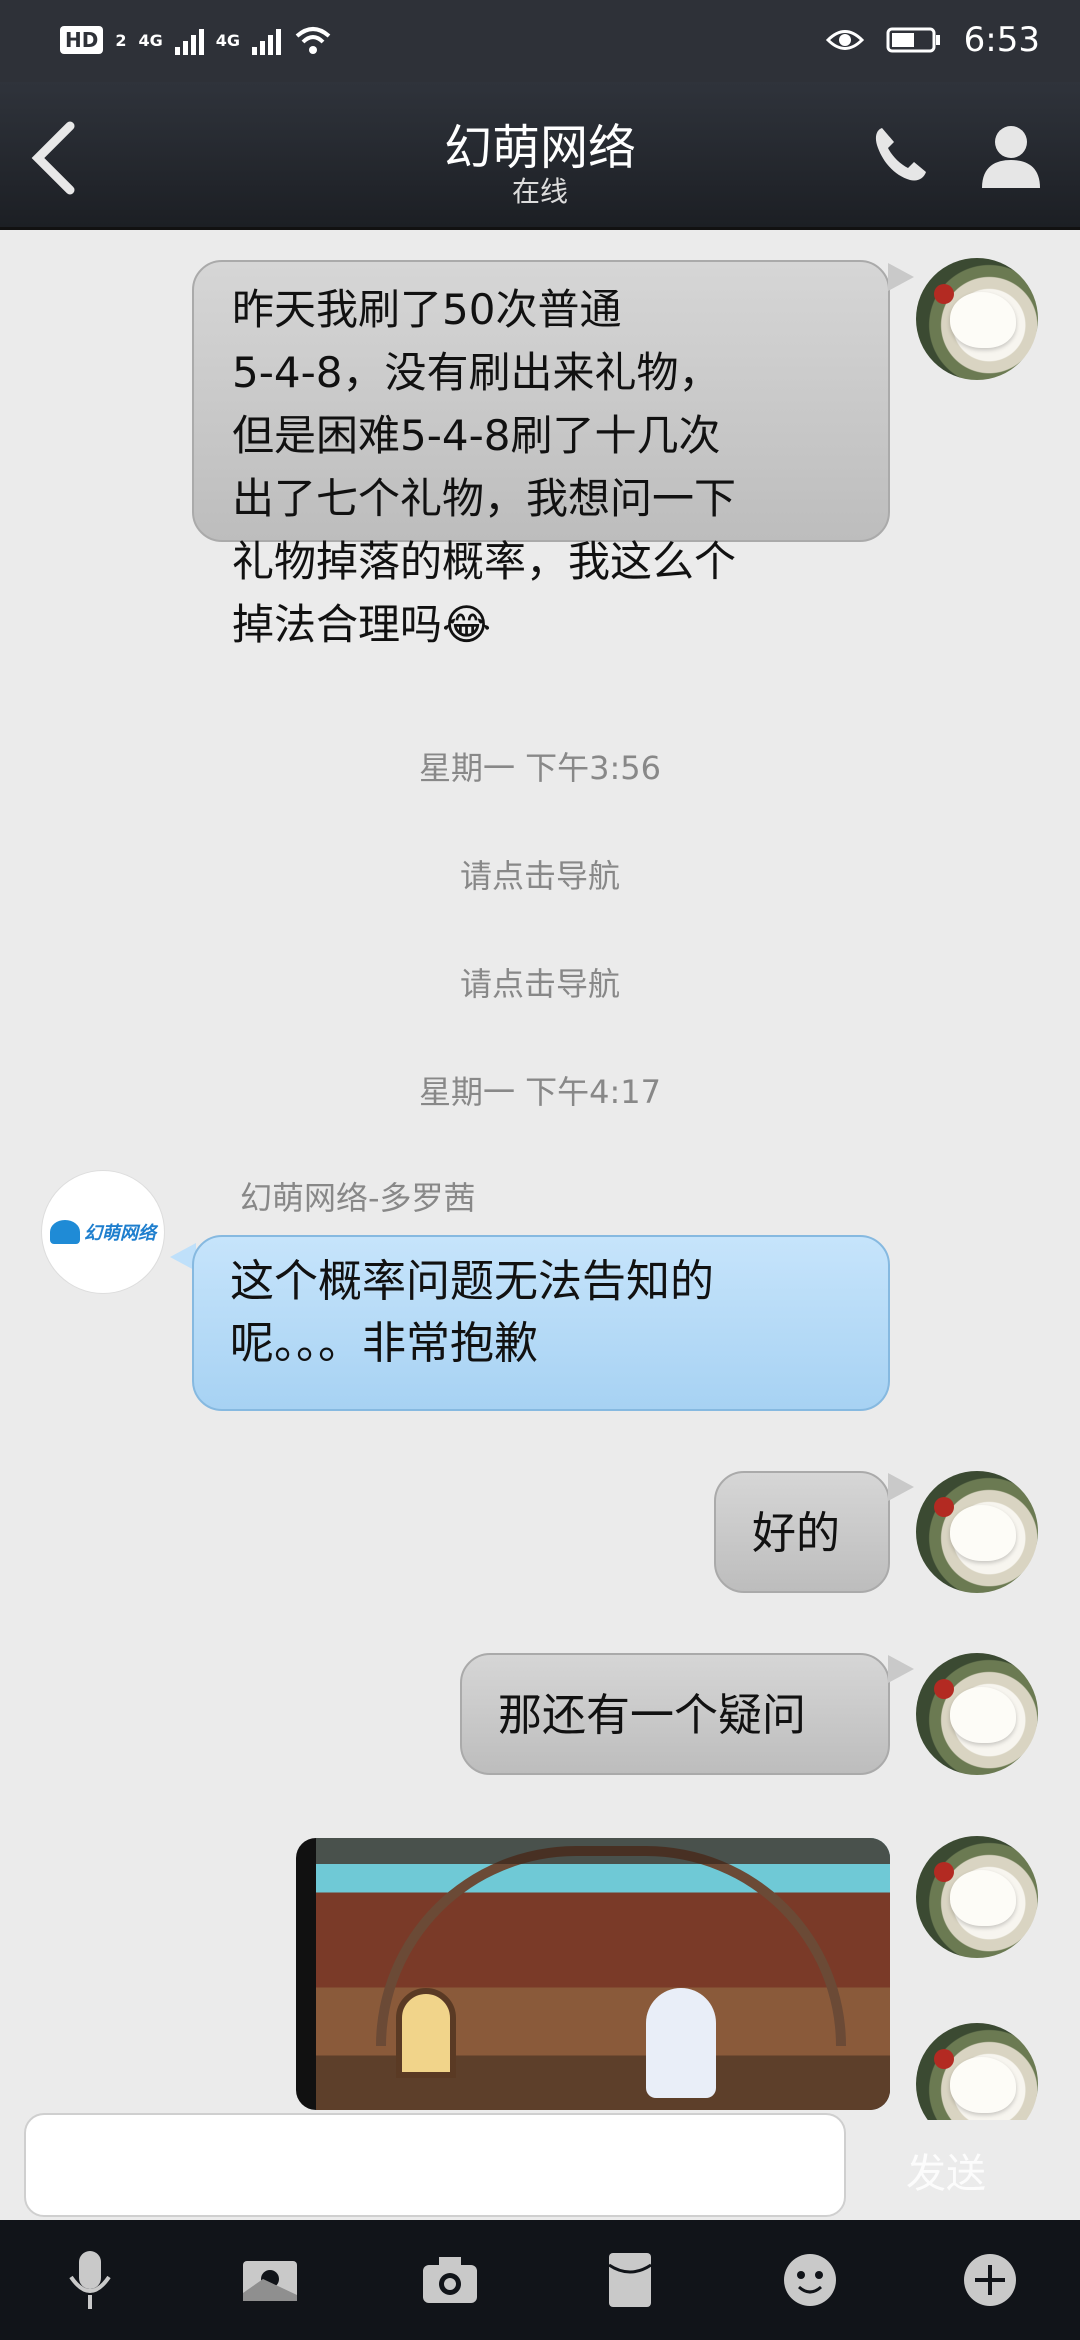  What do you see at coordinates (630, 2280) in the screenshot?
I see `red-envelope-icon` at bounding box center [630, 2280].